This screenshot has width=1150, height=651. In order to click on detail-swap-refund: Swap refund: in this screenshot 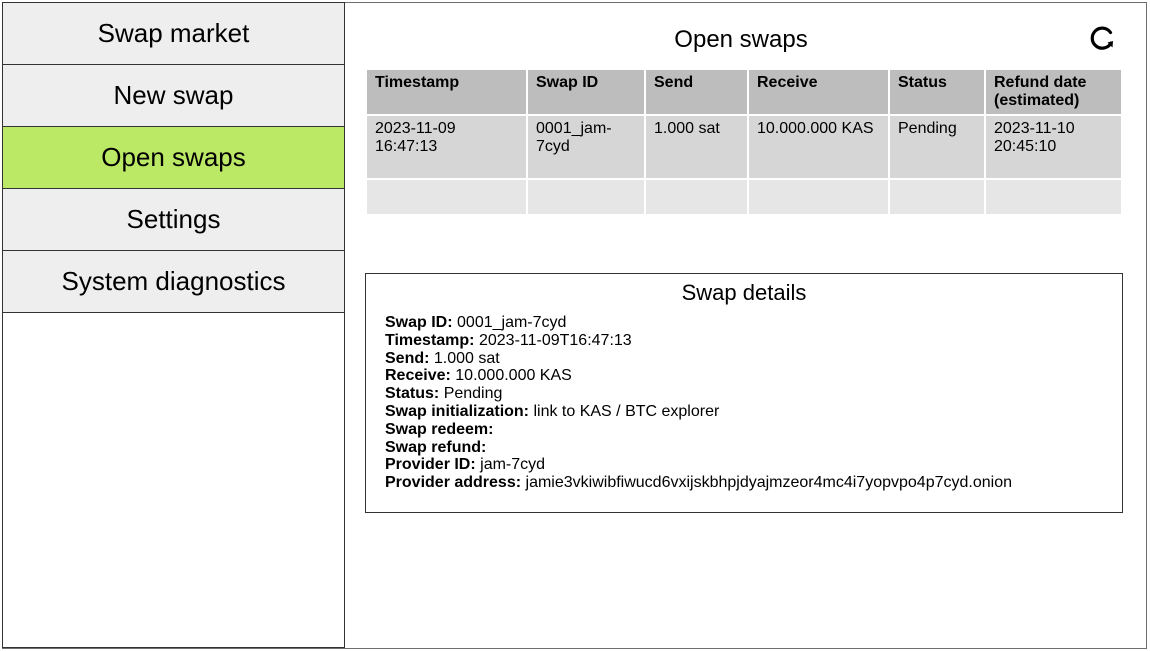, I will do `click(436, 447)`.